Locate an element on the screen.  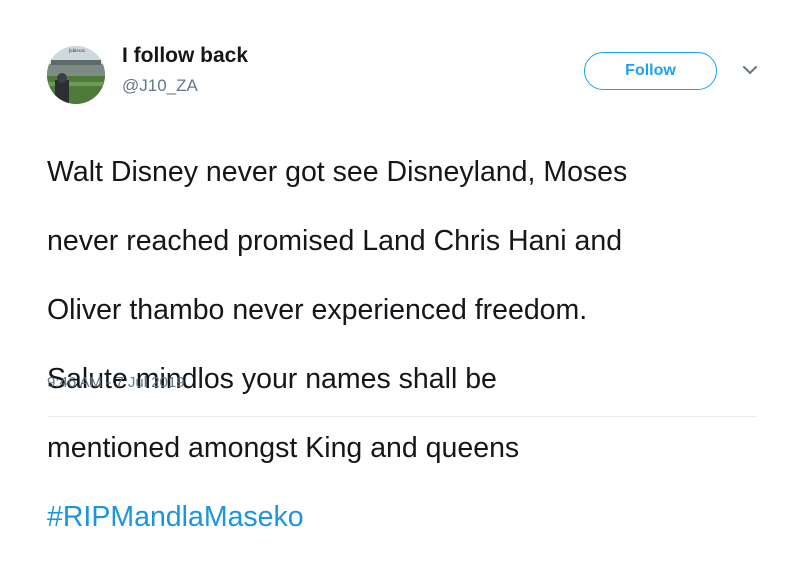
follow-button: Follow is located at coordinates (650, 71).